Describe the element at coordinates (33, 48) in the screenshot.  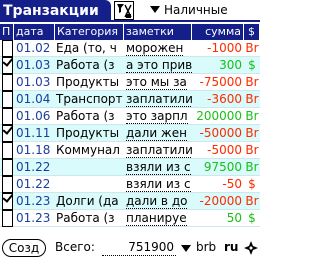
I see `row-date: 01.02` at that location.